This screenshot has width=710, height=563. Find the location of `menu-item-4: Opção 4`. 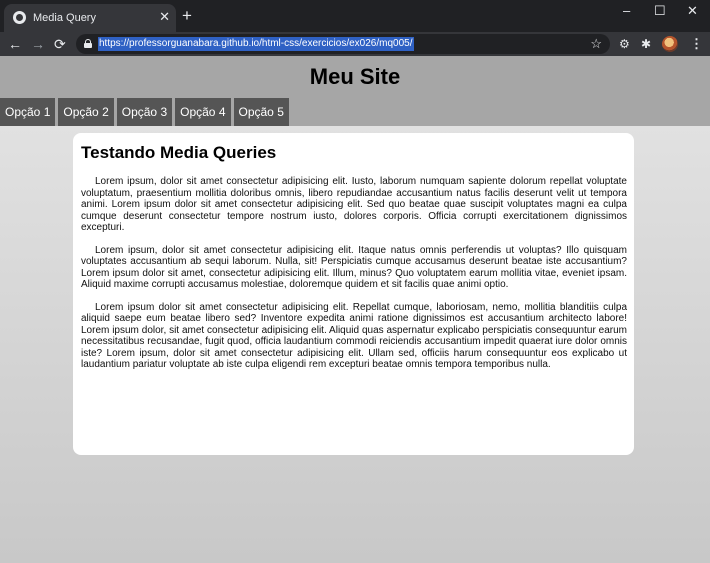

menu-item-4: Opção 4 is located at coordinates (203, 112).